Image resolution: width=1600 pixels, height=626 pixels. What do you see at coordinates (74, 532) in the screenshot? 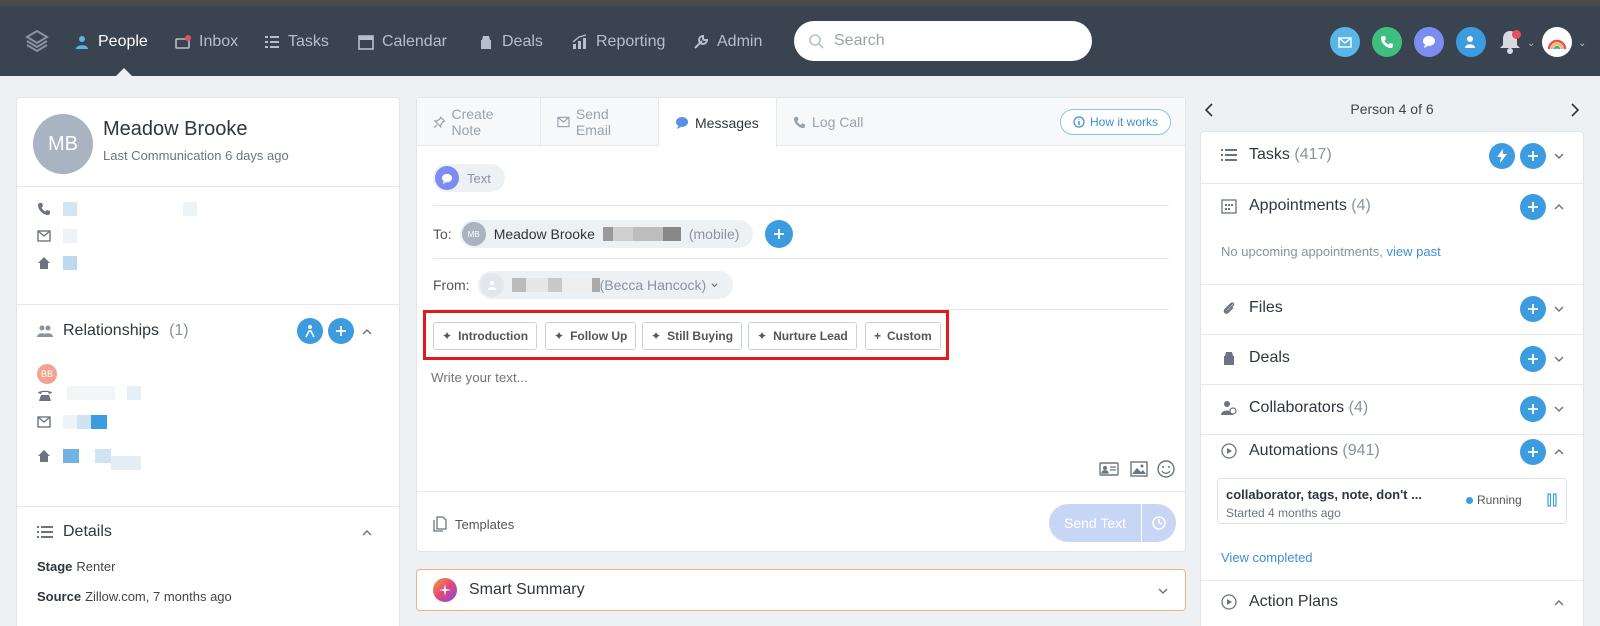
I see `details-header: Details` at bounding box center [74, 532].